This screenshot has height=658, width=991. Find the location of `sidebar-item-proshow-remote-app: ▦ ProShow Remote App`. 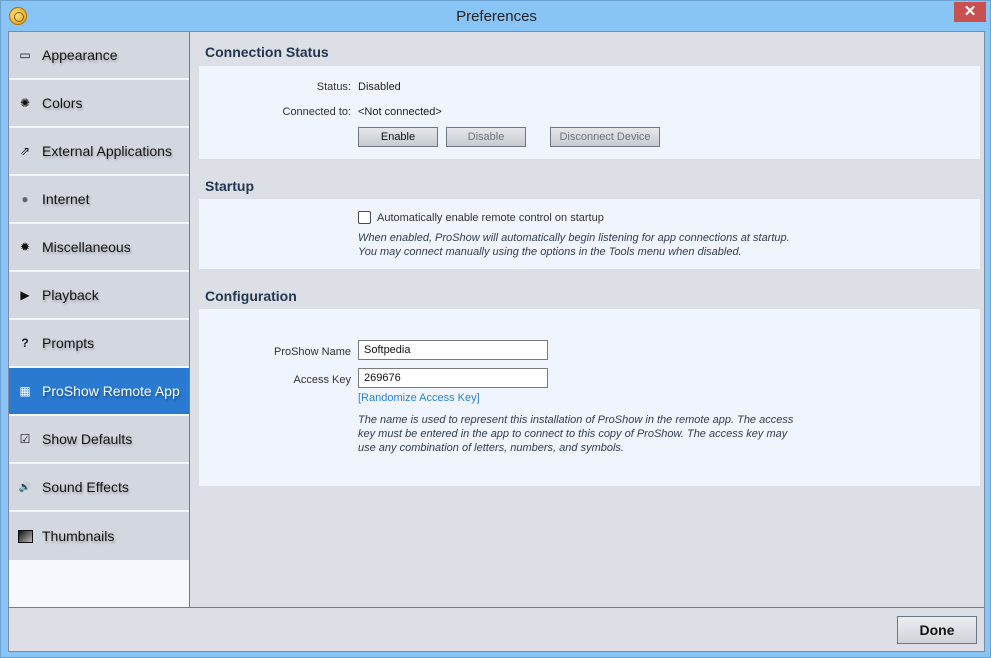

sidebar-item-proshow-remote-app: ▦ ProShow Remote App is located at coordinates (99, 392).